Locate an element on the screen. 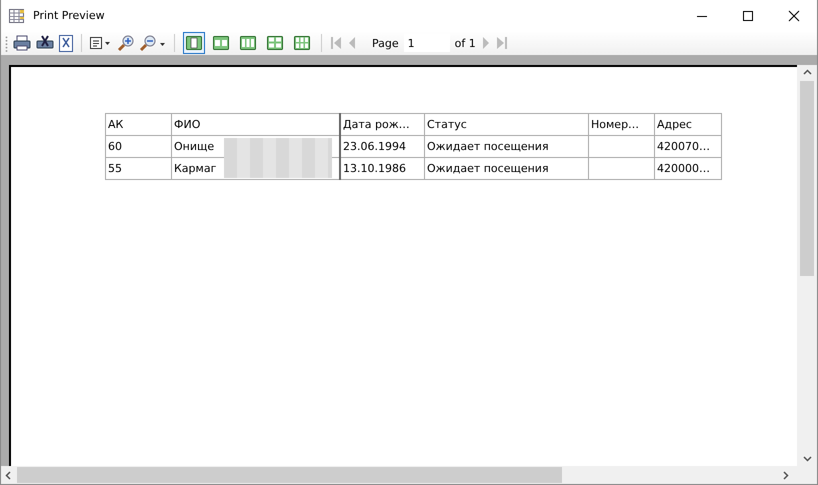 The width and height of the screenshot is (818, 485). scroll-up-icon is located at coordinates (807, 72).